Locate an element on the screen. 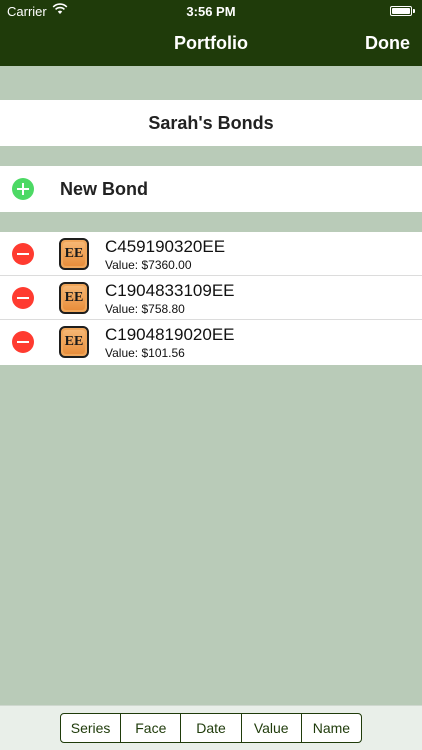 This screenshot has width=422, height=750. sort-segmented-control: Series Face Date Value Name is located at coordinates (211, 728).